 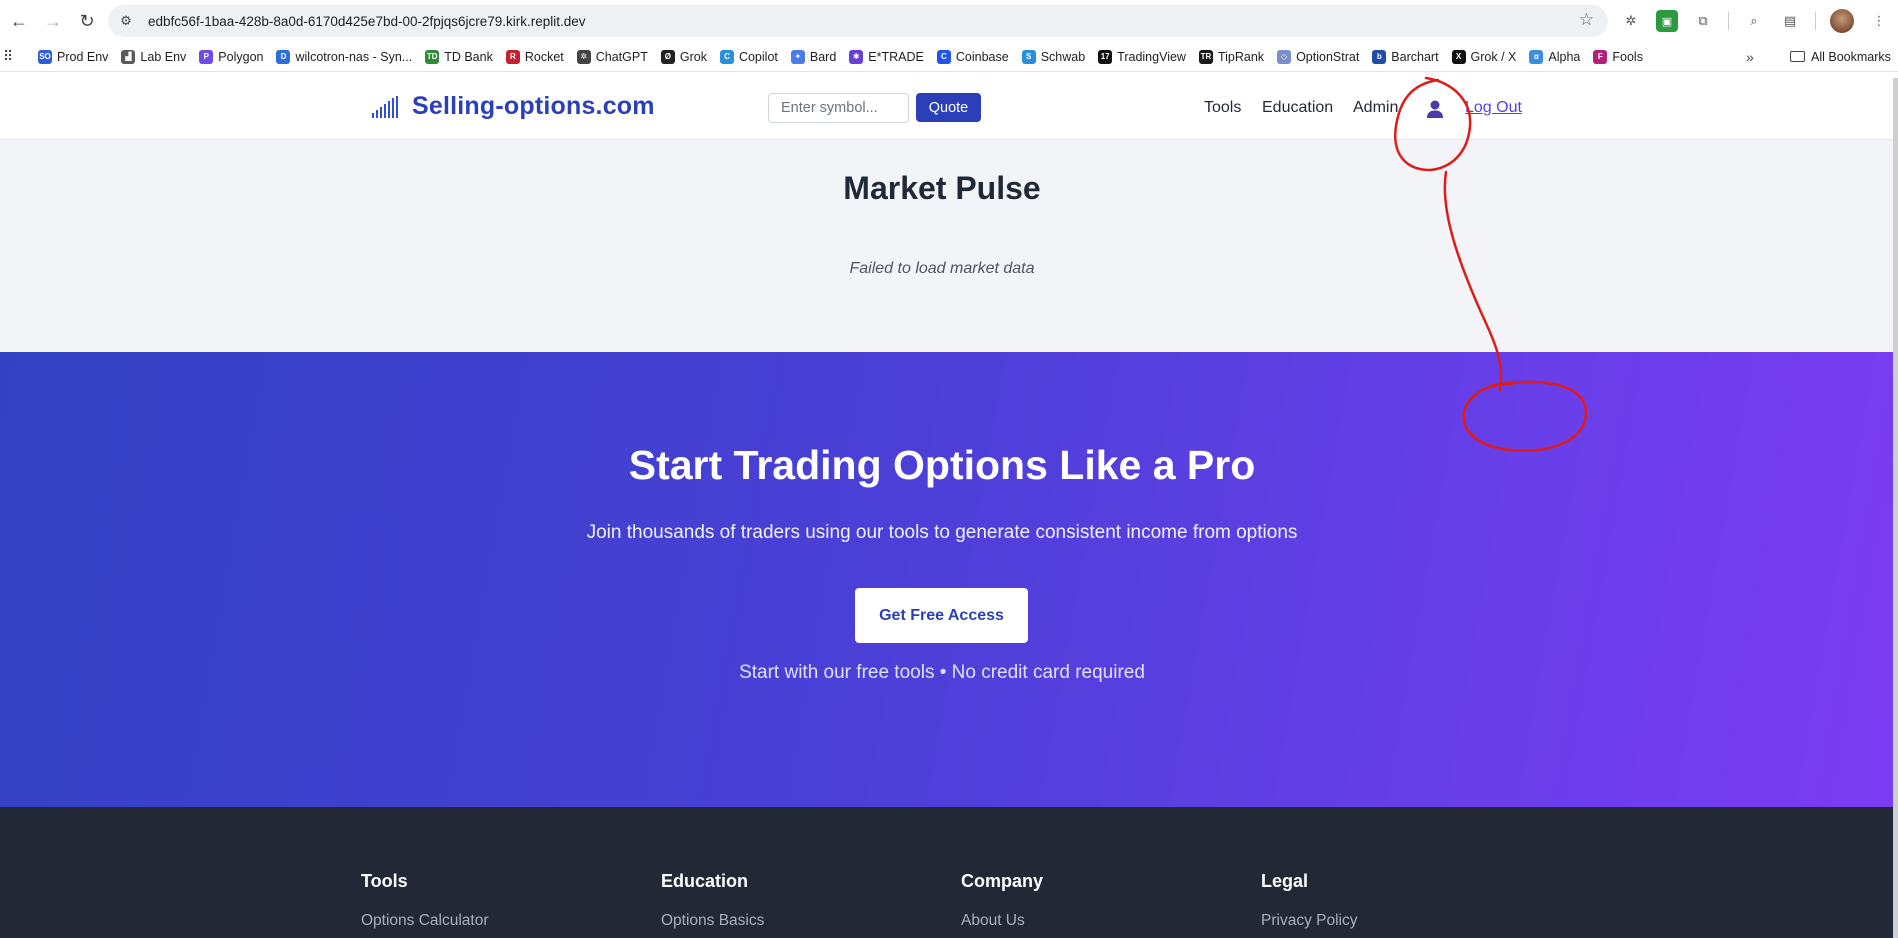 I want to click on all-bookmarks-button: All Bookmarks, so click(x=1840, y=57).